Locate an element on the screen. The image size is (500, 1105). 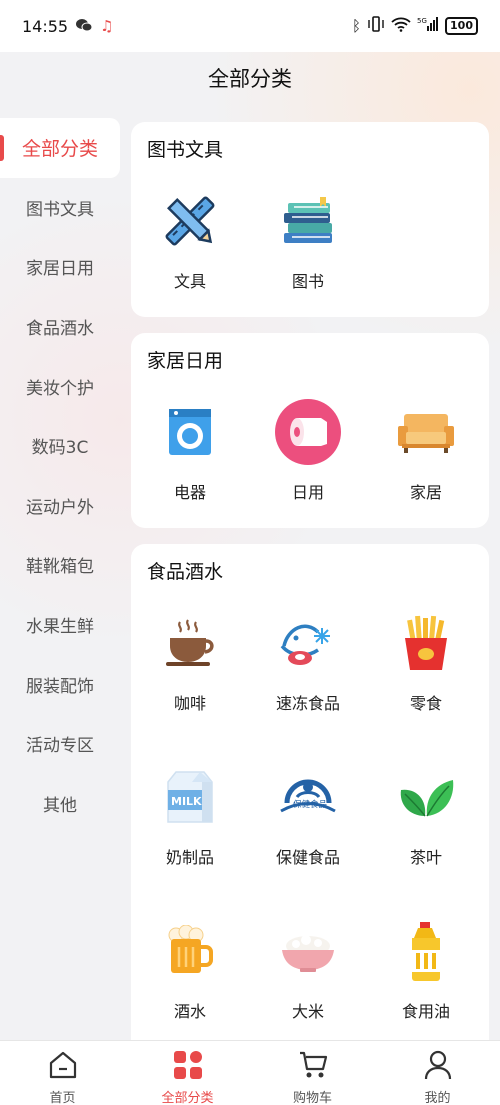
nav-label: 首页 is located at coordinates (62, 1098).